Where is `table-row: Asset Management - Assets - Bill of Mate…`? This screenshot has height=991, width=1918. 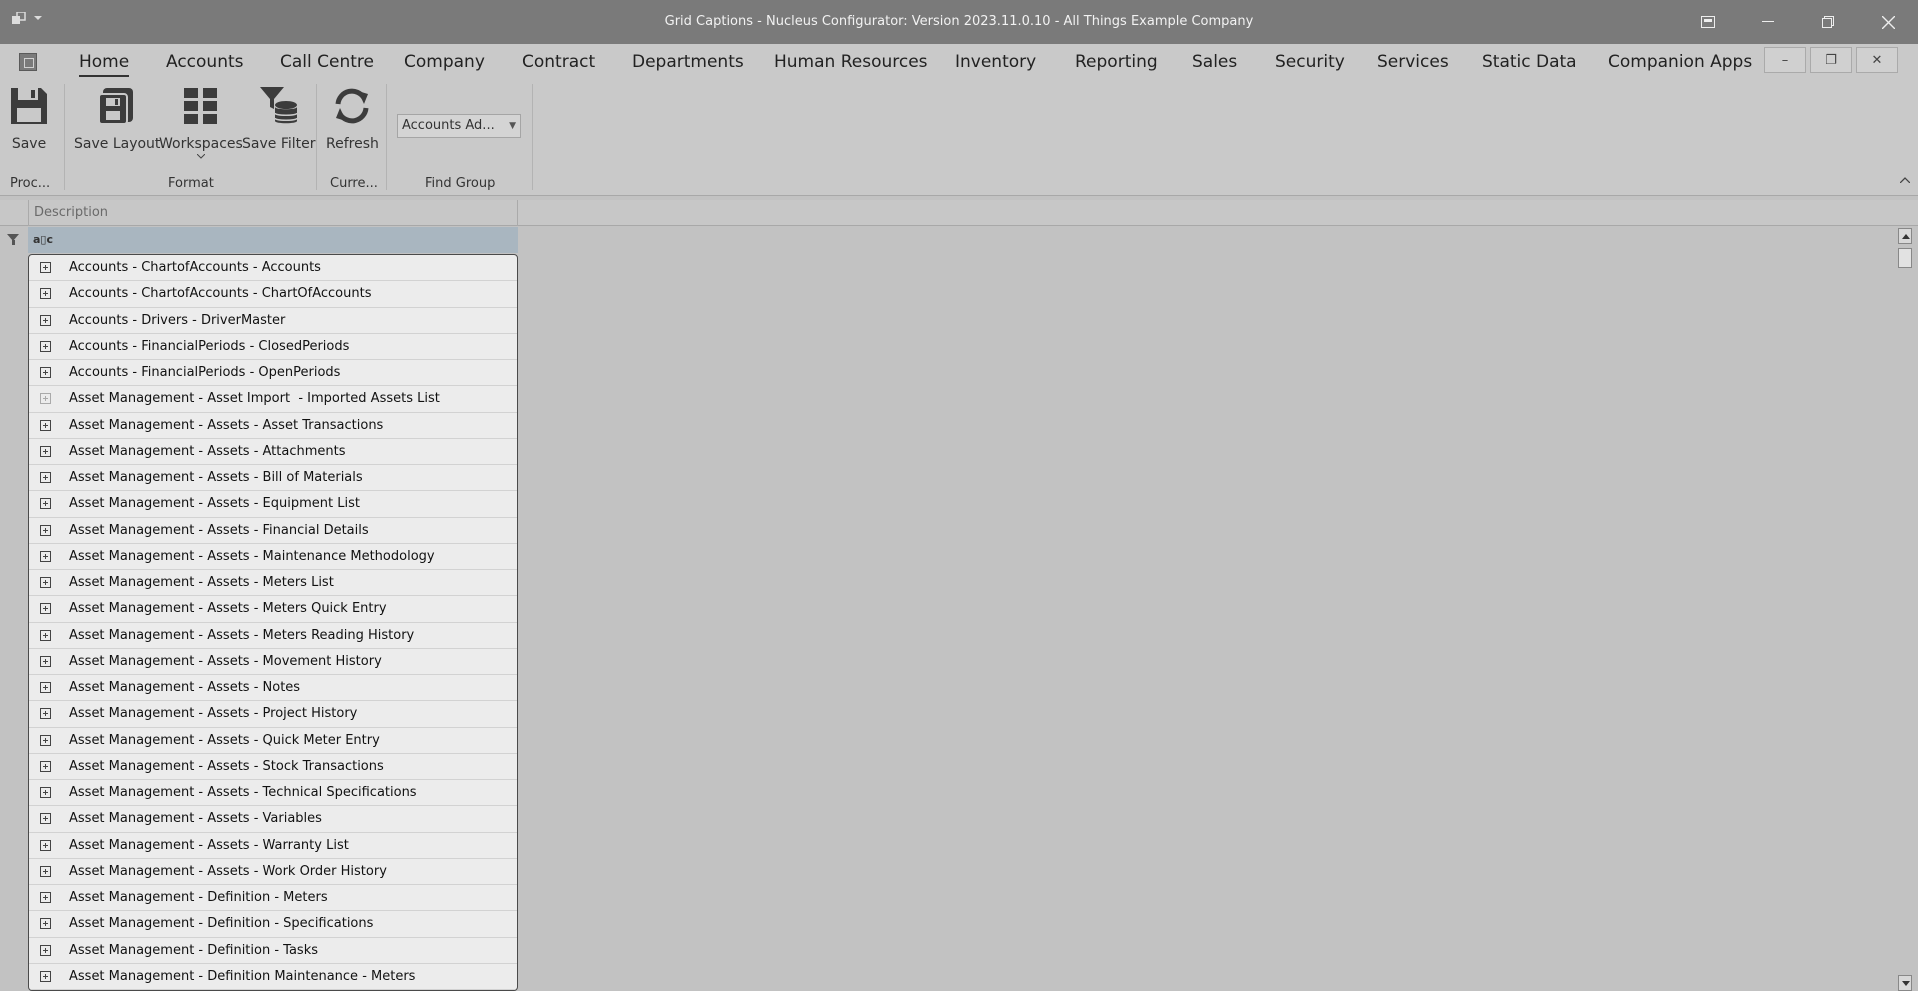 table-row: Asset Management - Assets - Bill of Mate… is located at coordinates (273, 478).